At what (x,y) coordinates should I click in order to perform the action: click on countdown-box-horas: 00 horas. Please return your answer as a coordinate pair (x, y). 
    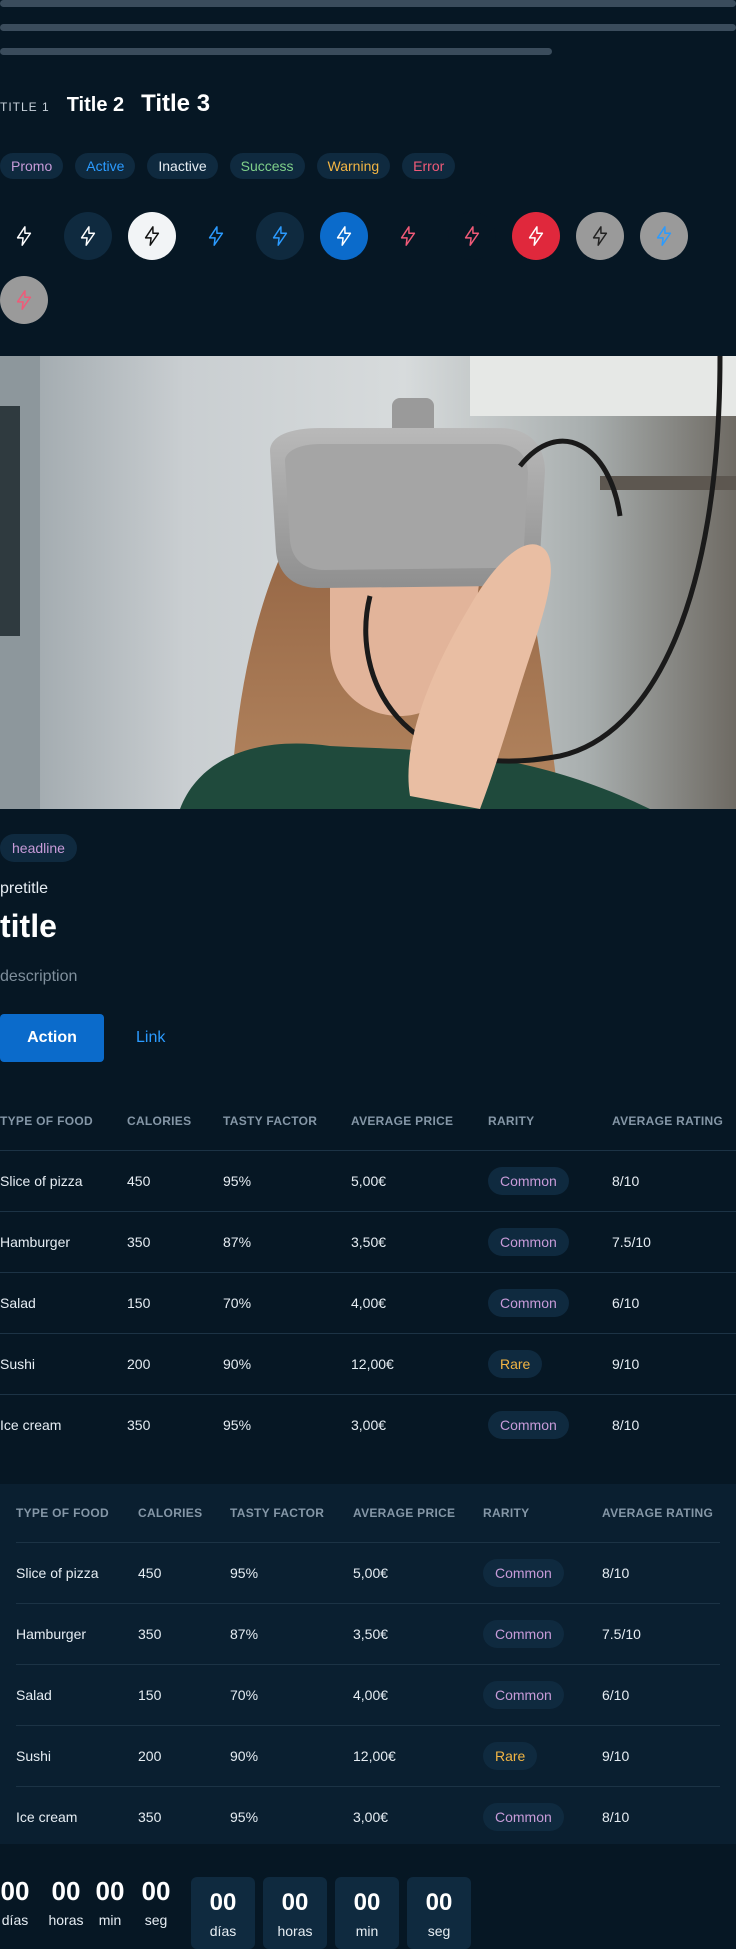
    Looking at the image, I should click on (295, 1913).